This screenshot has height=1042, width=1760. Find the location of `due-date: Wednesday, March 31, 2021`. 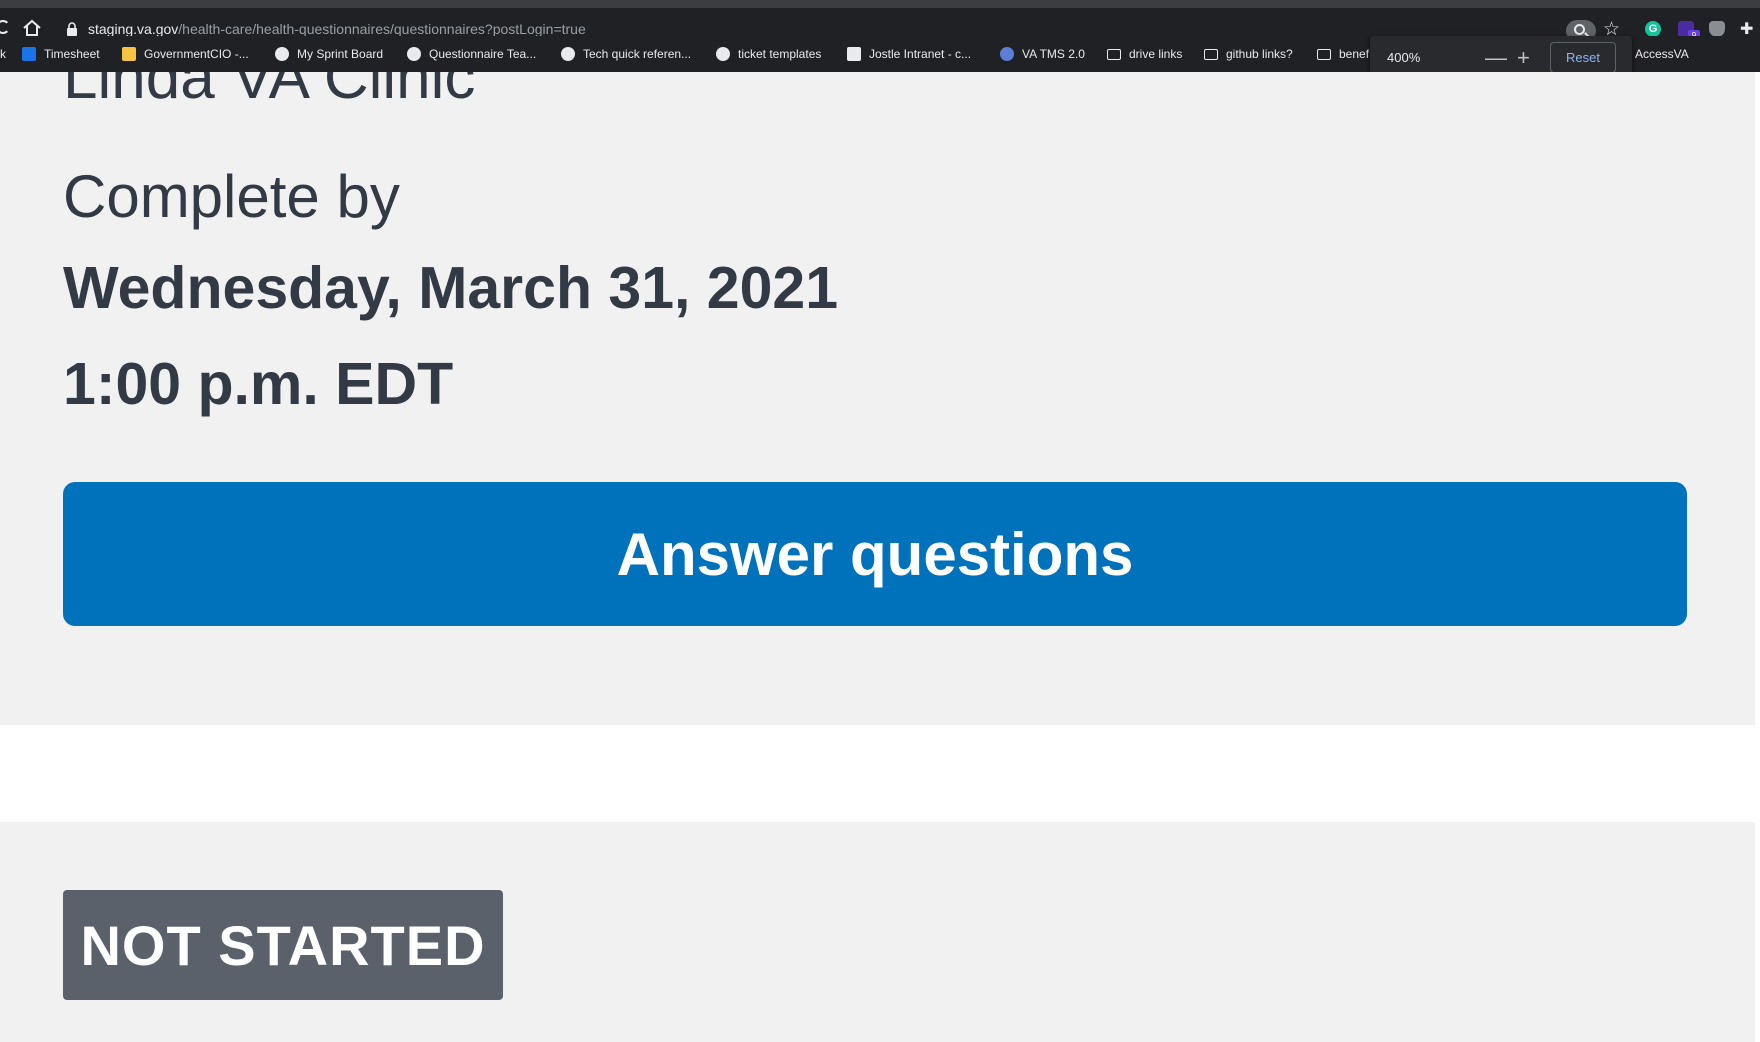

due-date: Wednesday, March 31, 2021 is located at coordinates (451, 288).